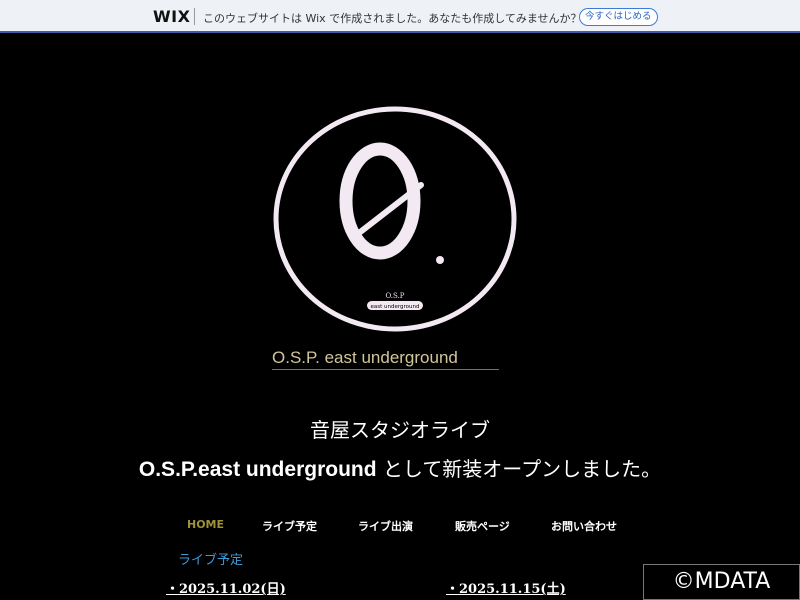 The width and height of the screenshot is (800, 600). Describe the element at coordinates (395, 219) in the screenshot. I see `site-logo: O.S.P east underground` at that location.